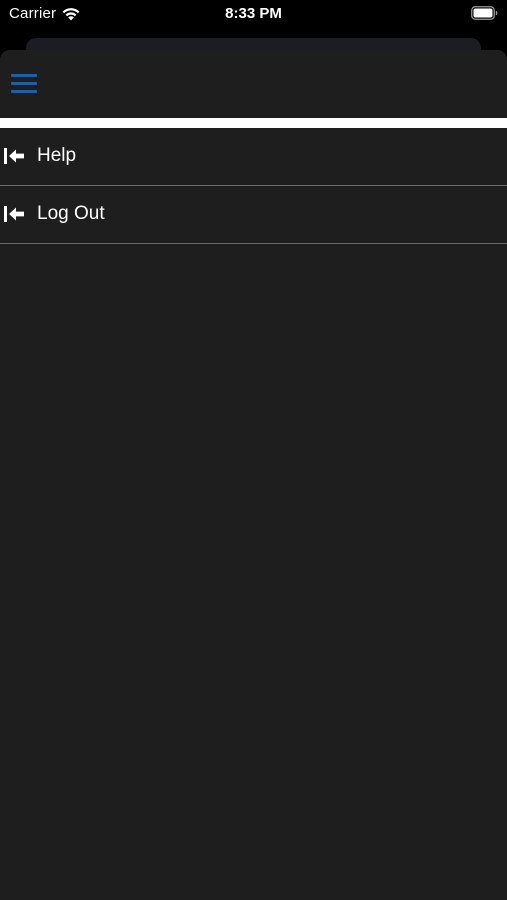  I want to click on battery-icon, so click(484, 13).